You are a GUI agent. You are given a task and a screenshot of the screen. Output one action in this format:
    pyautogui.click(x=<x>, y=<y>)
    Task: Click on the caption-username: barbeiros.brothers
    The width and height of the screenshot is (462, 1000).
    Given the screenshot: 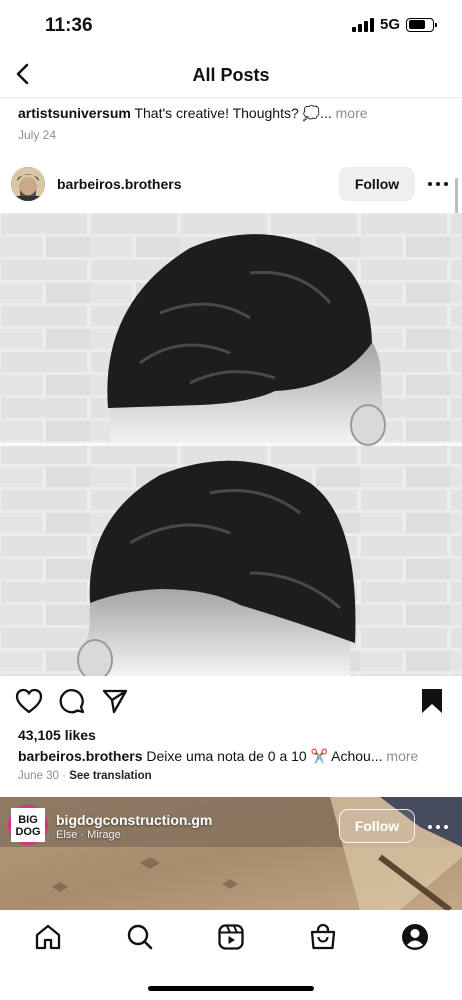 What is the action you would take?
    pyautogui.click(x=80, y=756)
    